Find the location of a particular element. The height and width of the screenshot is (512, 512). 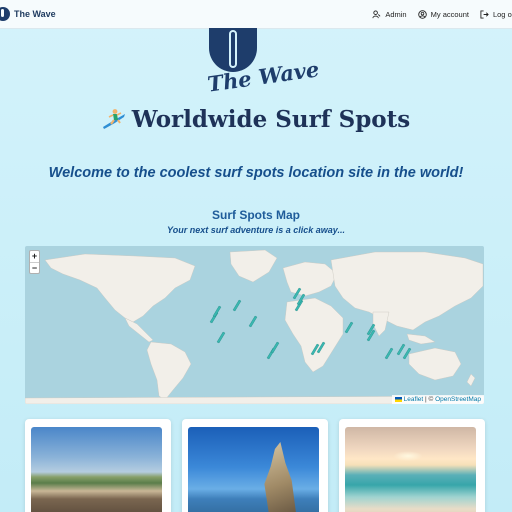

map-zoom-control: + − is located at coordinates (34, 262).